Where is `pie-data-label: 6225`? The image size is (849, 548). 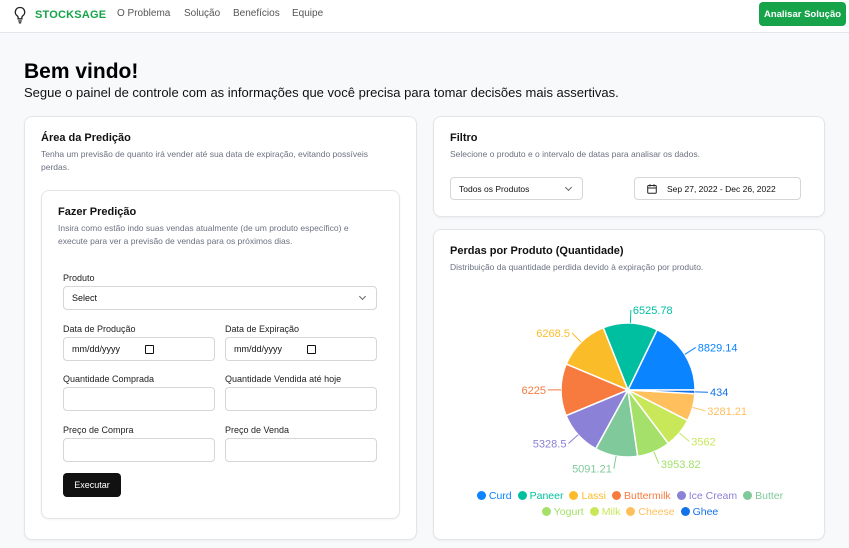
pie-data-label: 6225 is located at coordinates (534, 391).